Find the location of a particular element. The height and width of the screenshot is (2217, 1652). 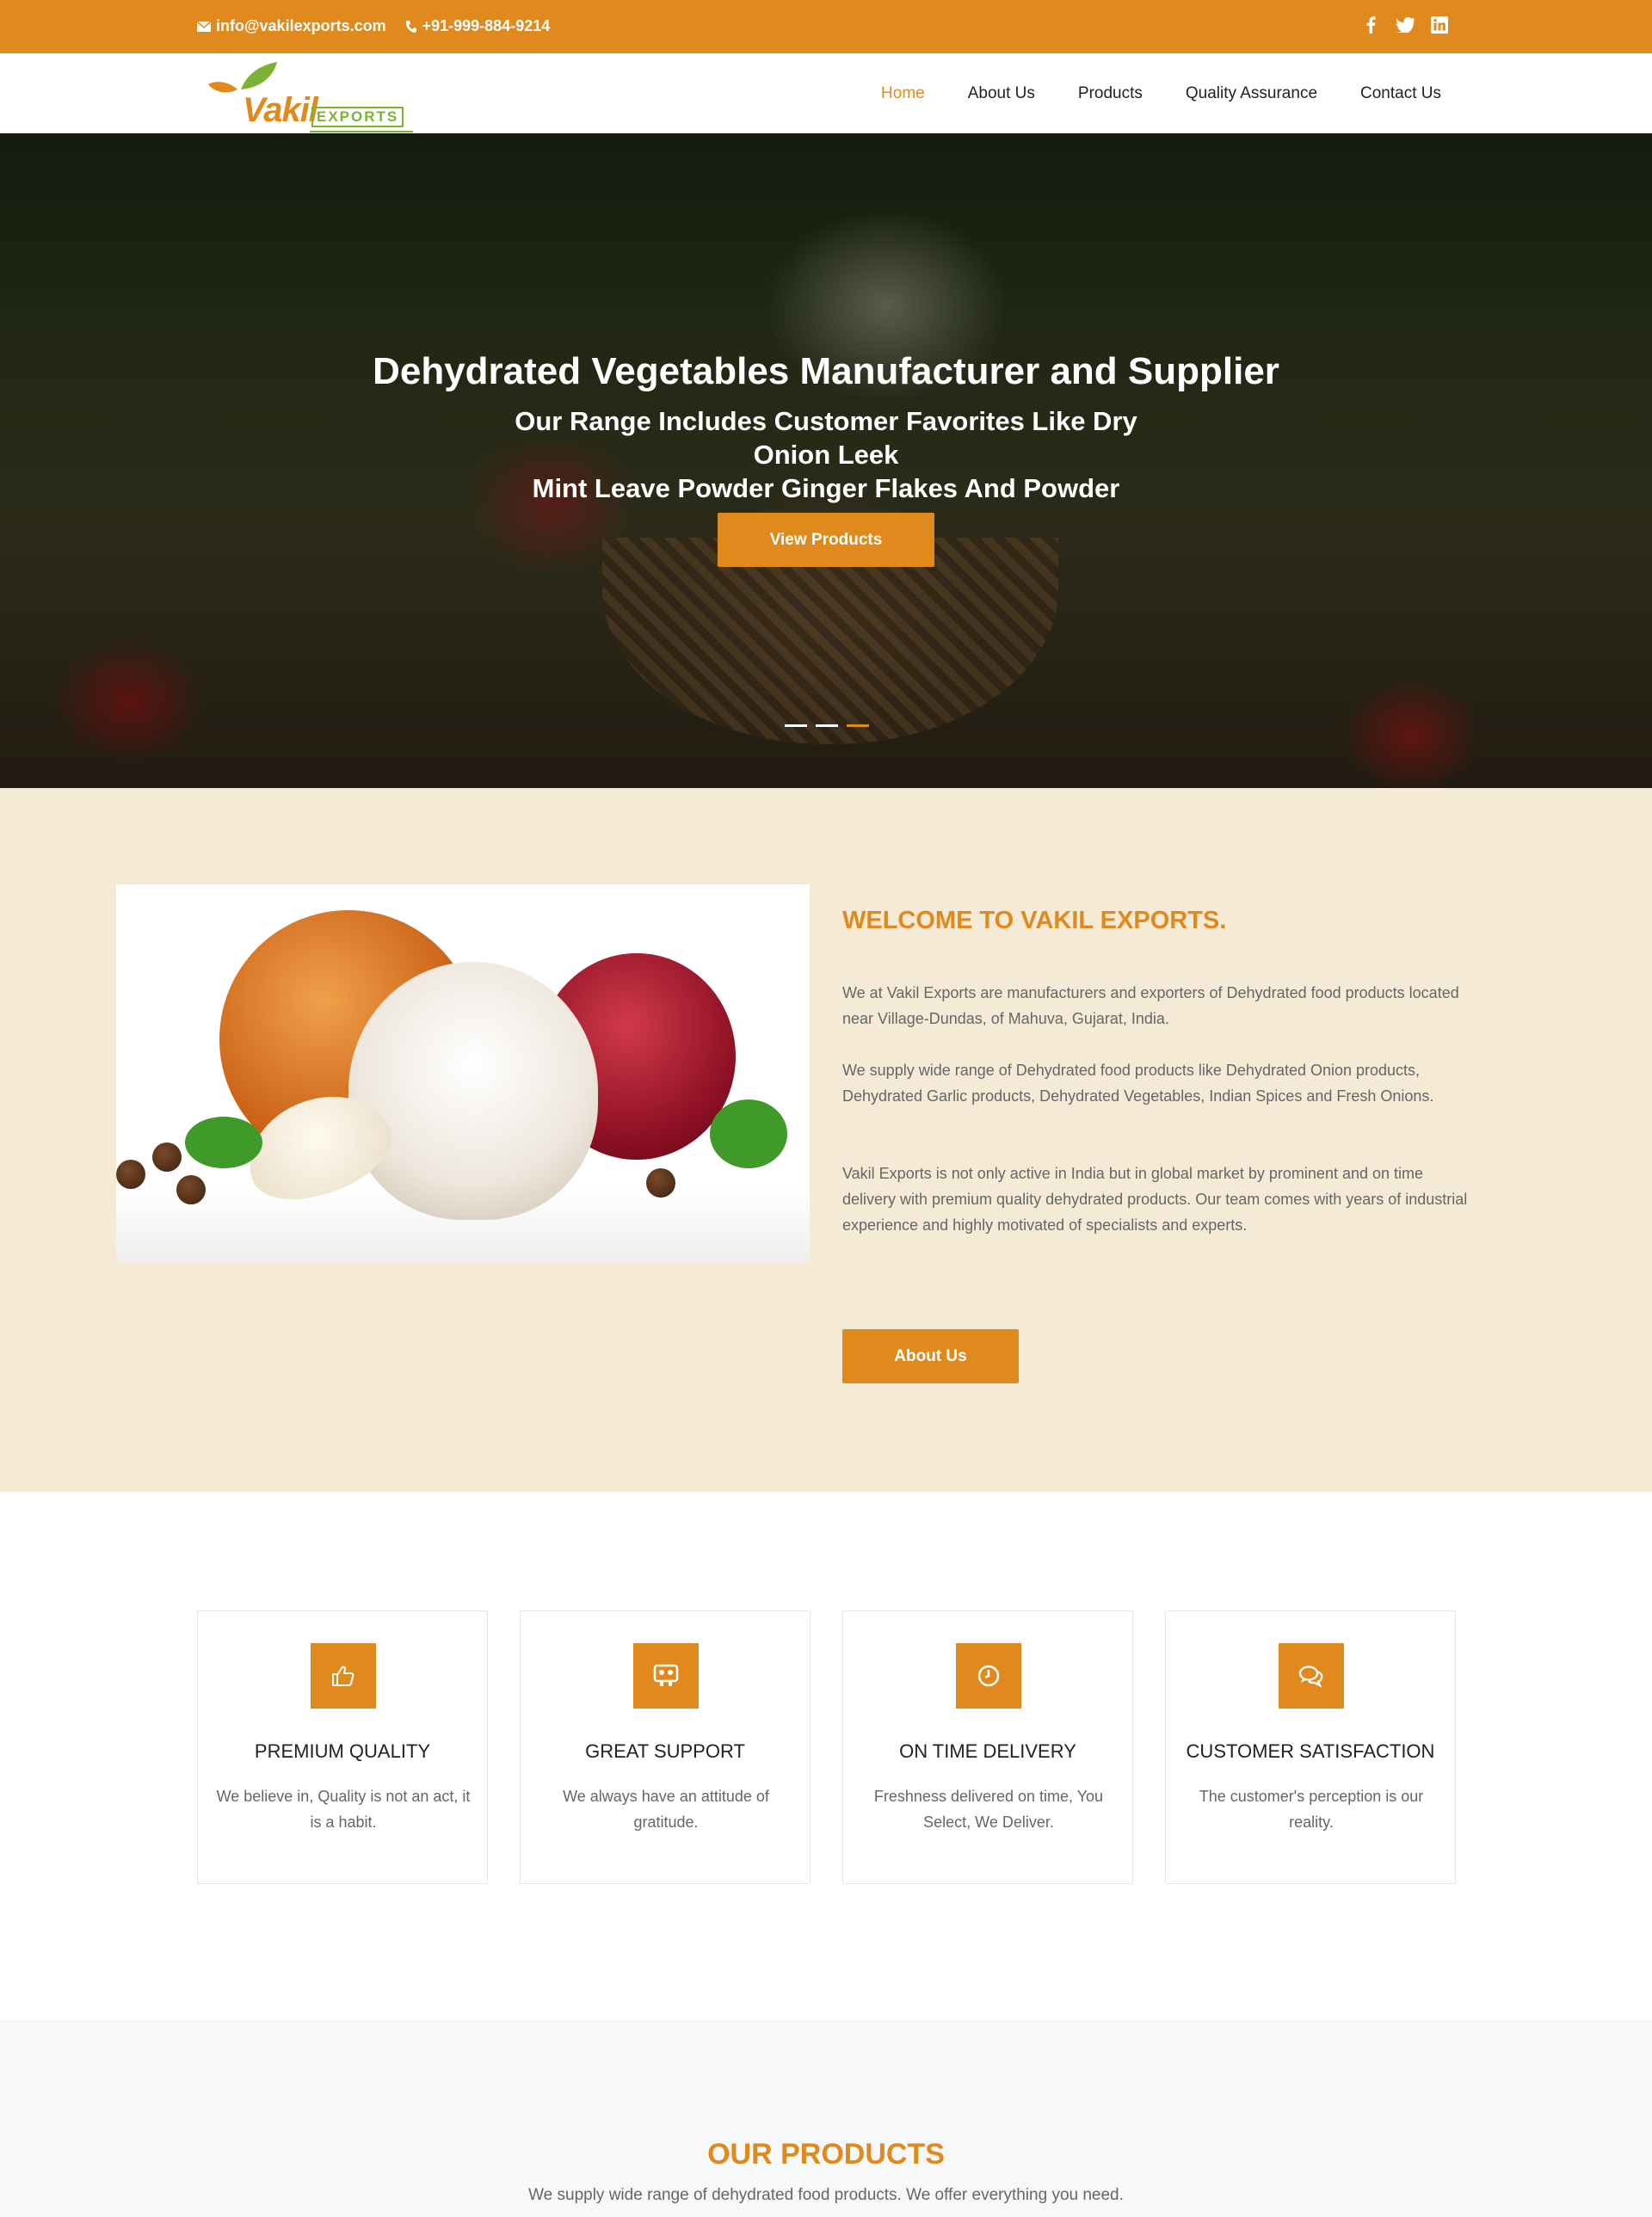

nav-home: Home is located at coordinates (903, 93).